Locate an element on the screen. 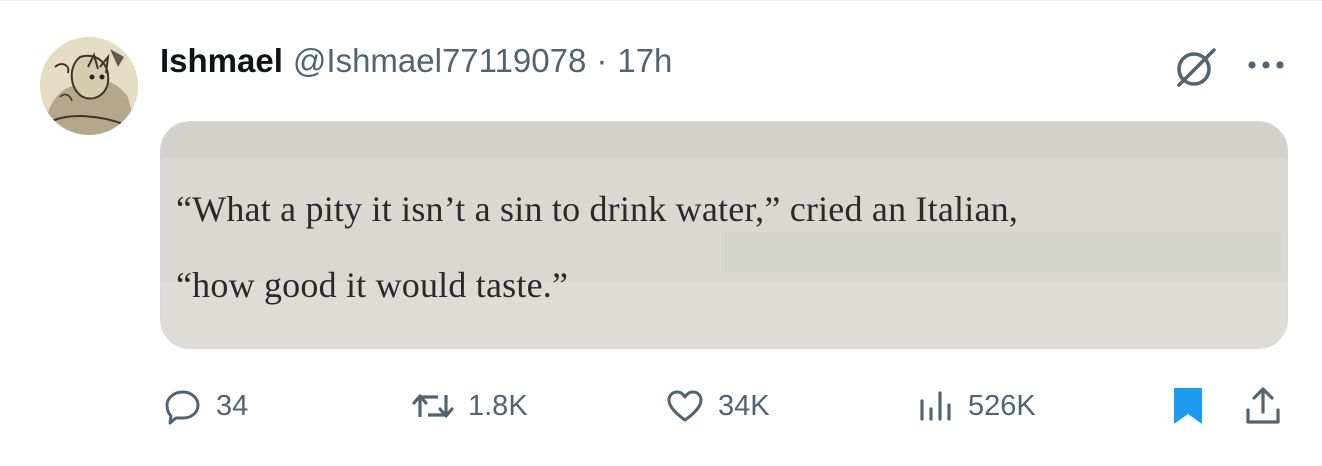 The width and height of the screenshot is (1322, 466). reply-count: 34 is located at coordinates (232, 405).